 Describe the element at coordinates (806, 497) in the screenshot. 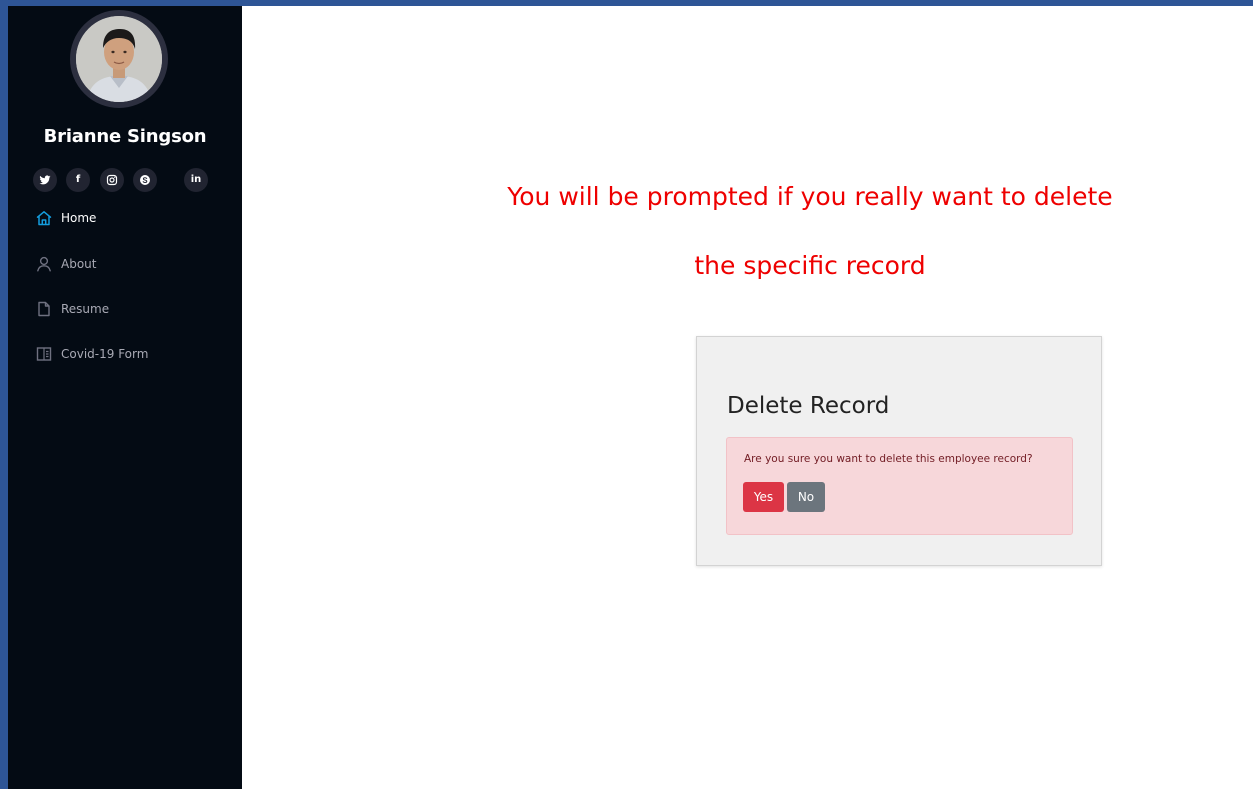

I see `no-button: No` at that location.